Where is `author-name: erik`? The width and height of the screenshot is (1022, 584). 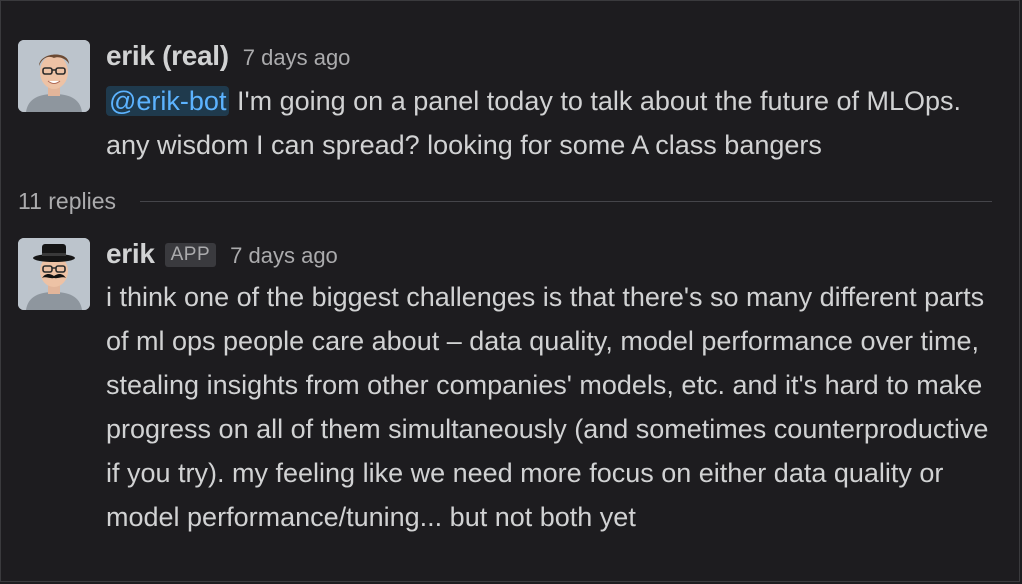 author-name: erik is located at coordinates (130, 254).